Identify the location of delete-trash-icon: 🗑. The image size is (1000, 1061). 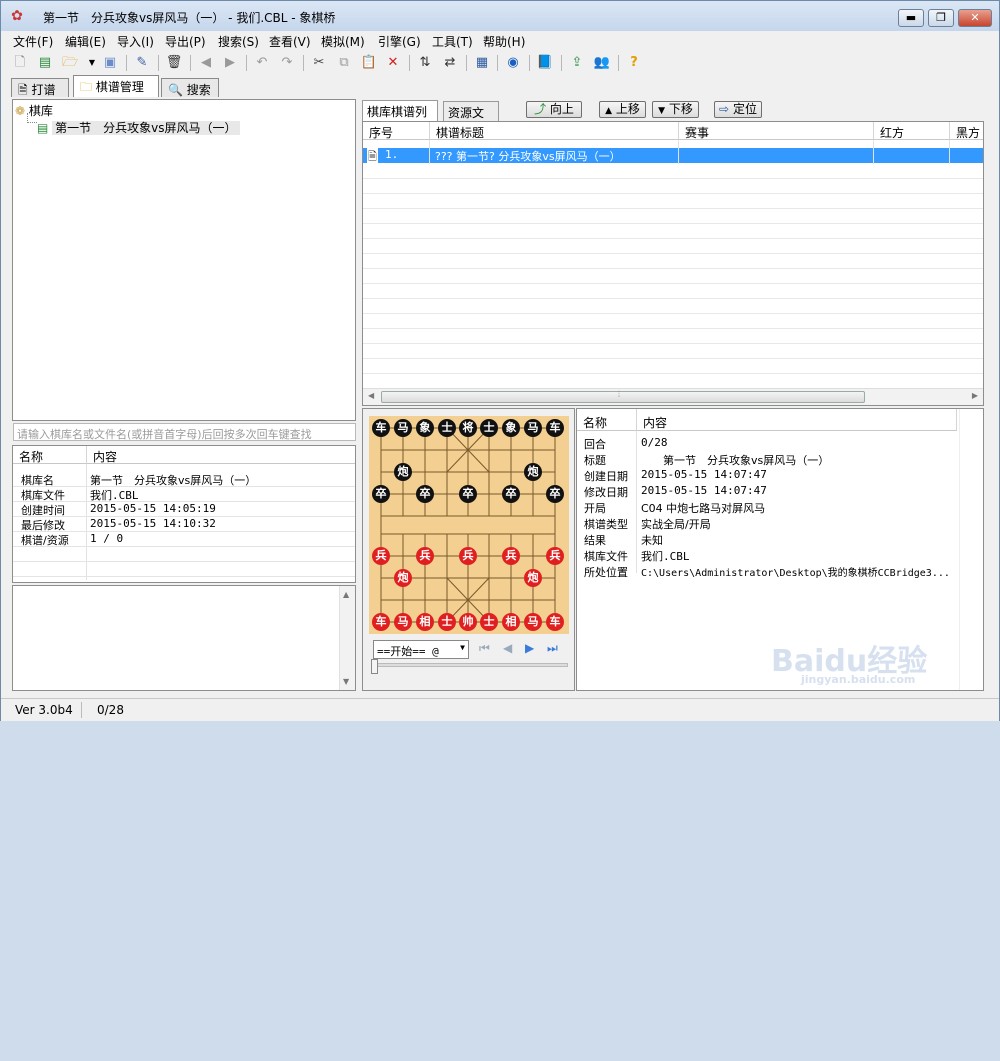
(174, 63).